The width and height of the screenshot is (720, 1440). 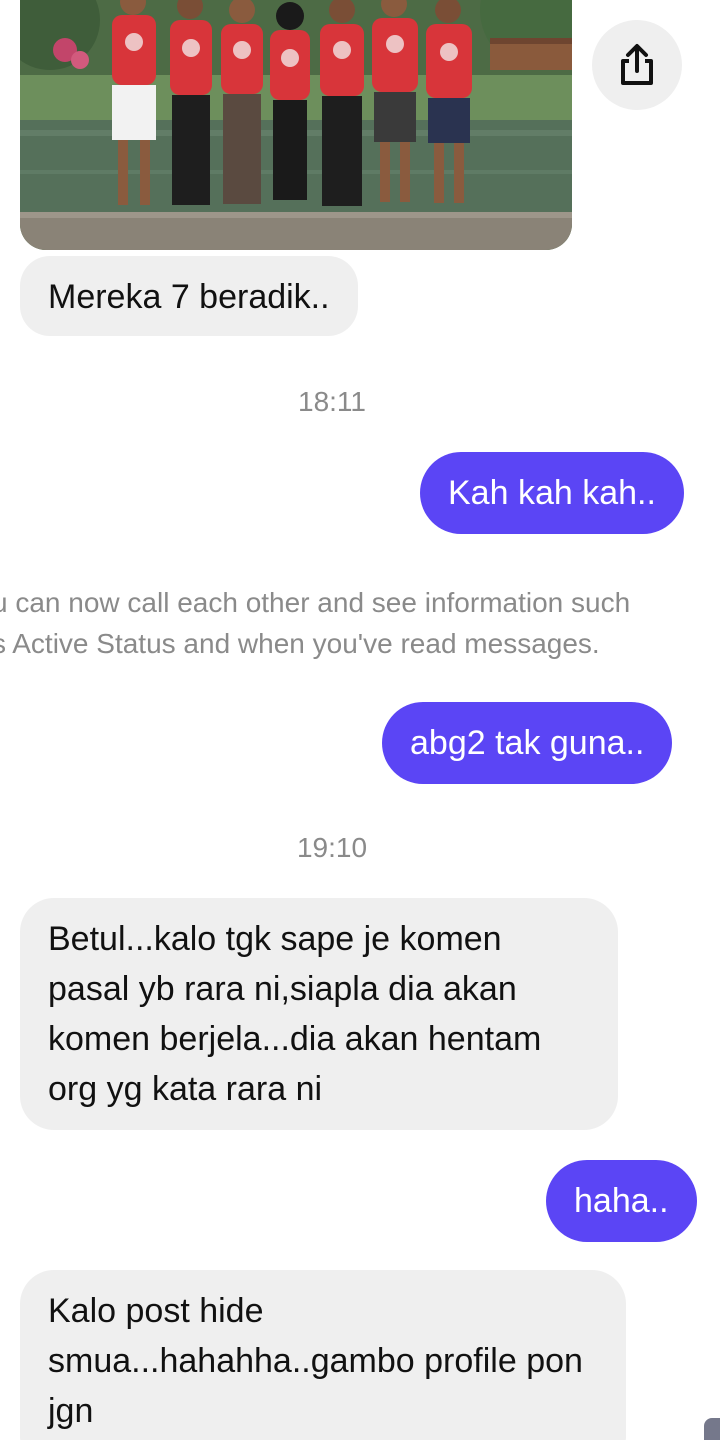 I want to click on photo-message, so click(x=296, y=125).